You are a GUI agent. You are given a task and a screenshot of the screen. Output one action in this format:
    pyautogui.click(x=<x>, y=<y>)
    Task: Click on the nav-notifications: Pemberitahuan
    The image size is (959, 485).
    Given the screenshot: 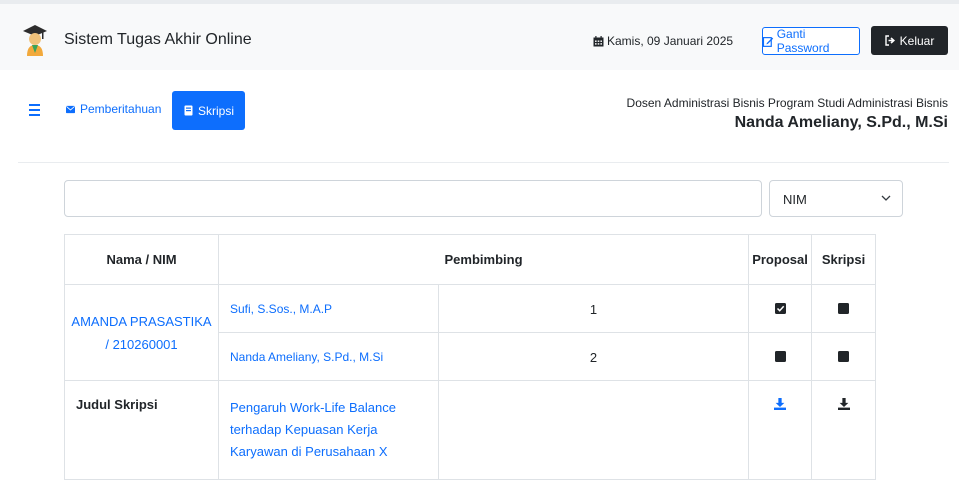 What is the action you would take?
    pyautogui.click(x=113, y=109)
    